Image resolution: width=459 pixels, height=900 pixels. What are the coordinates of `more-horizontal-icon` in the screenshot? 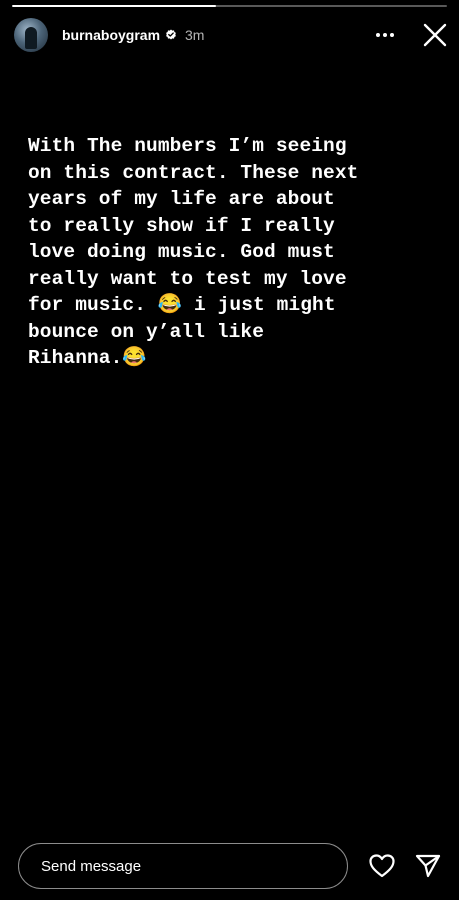 It's located at (385, 35).